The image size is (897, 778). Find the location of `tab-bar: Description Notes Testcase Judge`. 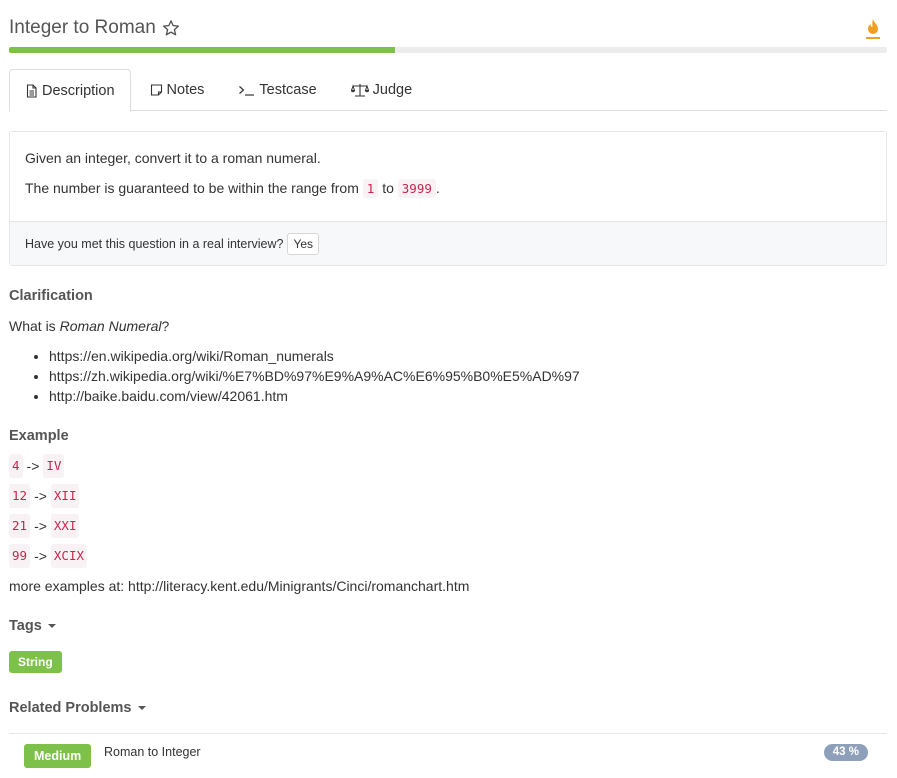

tab-bar: Description Notes Testcase Judge is located at coordinates (448, 90).